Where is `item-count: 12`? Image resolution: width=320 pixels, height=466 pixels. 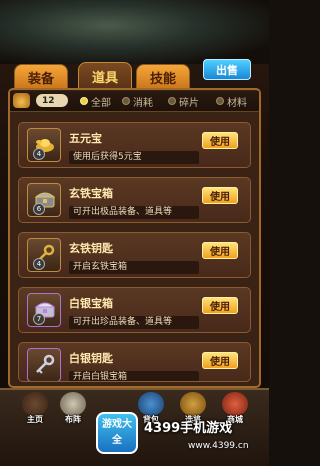 item-count: 12 is located at coordinates (52, 100).